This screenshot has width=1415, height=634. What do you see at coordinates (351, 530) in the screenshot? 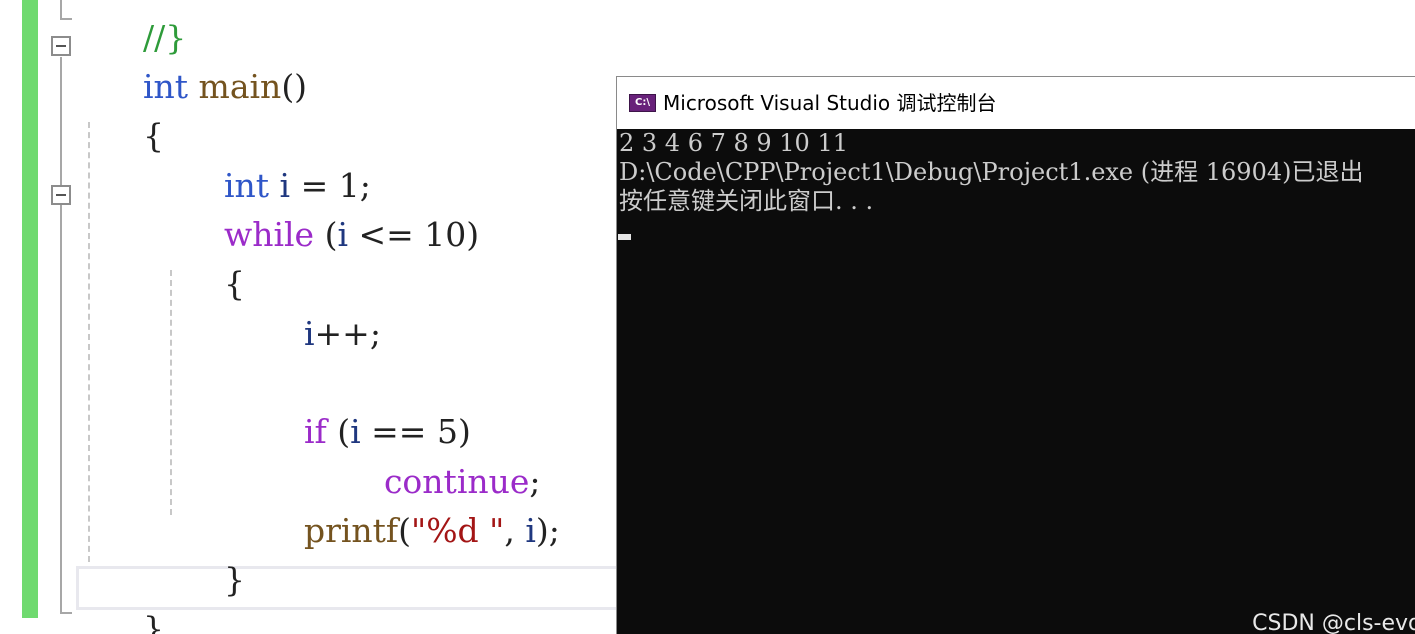
I see `function-printf: printf` at bounding box center [351, 530].